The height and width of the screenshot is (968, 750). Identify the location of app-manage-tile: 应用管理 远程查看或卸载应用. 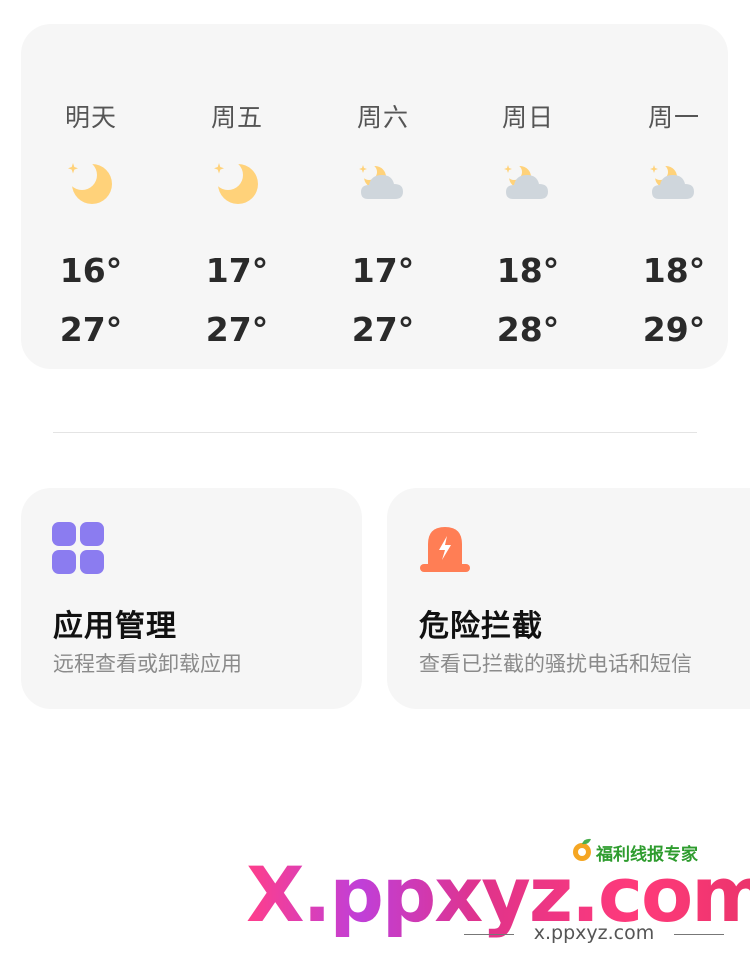
(191, 598).